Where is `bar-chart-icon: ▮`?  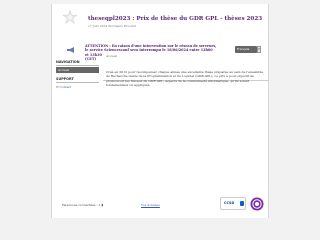
bar-chart-icon: ▮ is located at coordinates (102, 205).